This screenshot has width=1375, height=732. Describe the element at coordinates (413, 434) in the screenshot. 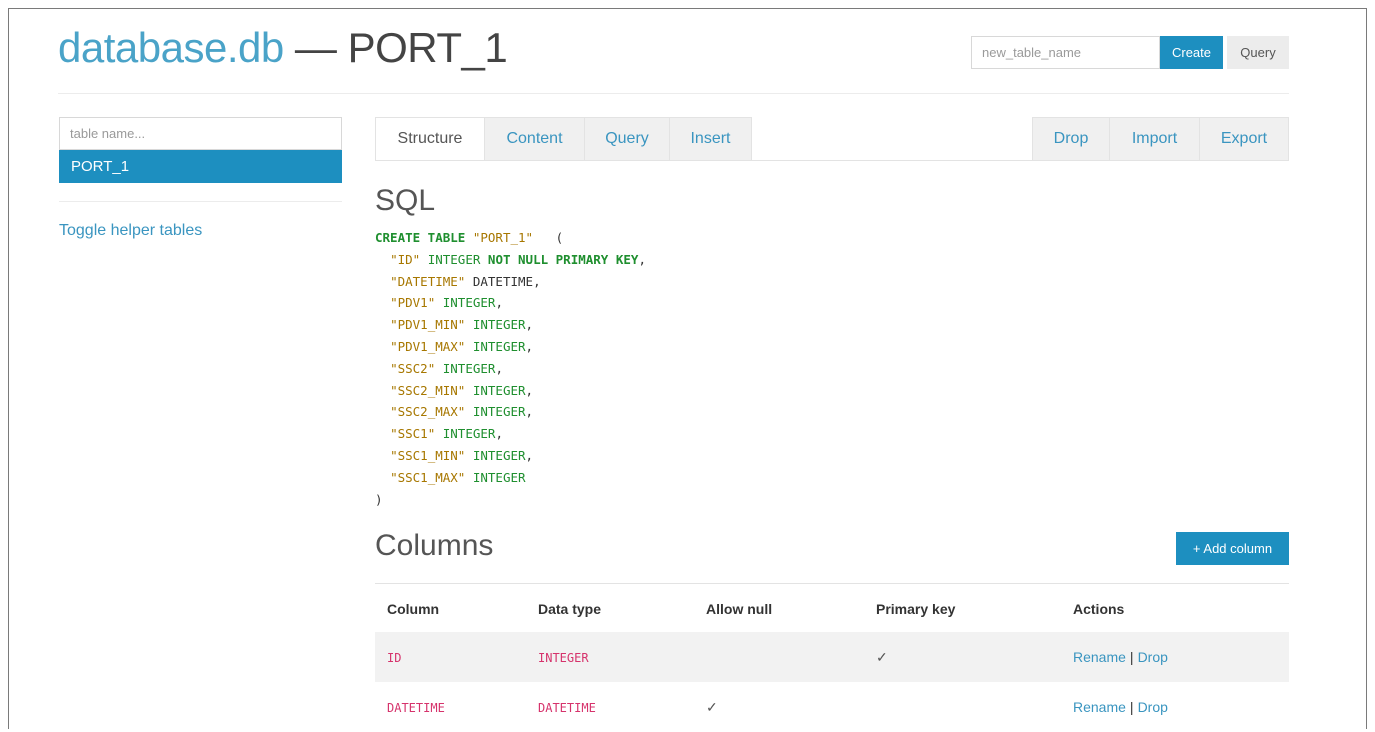

I see `sql-column-name: "SSC1"` at that location.